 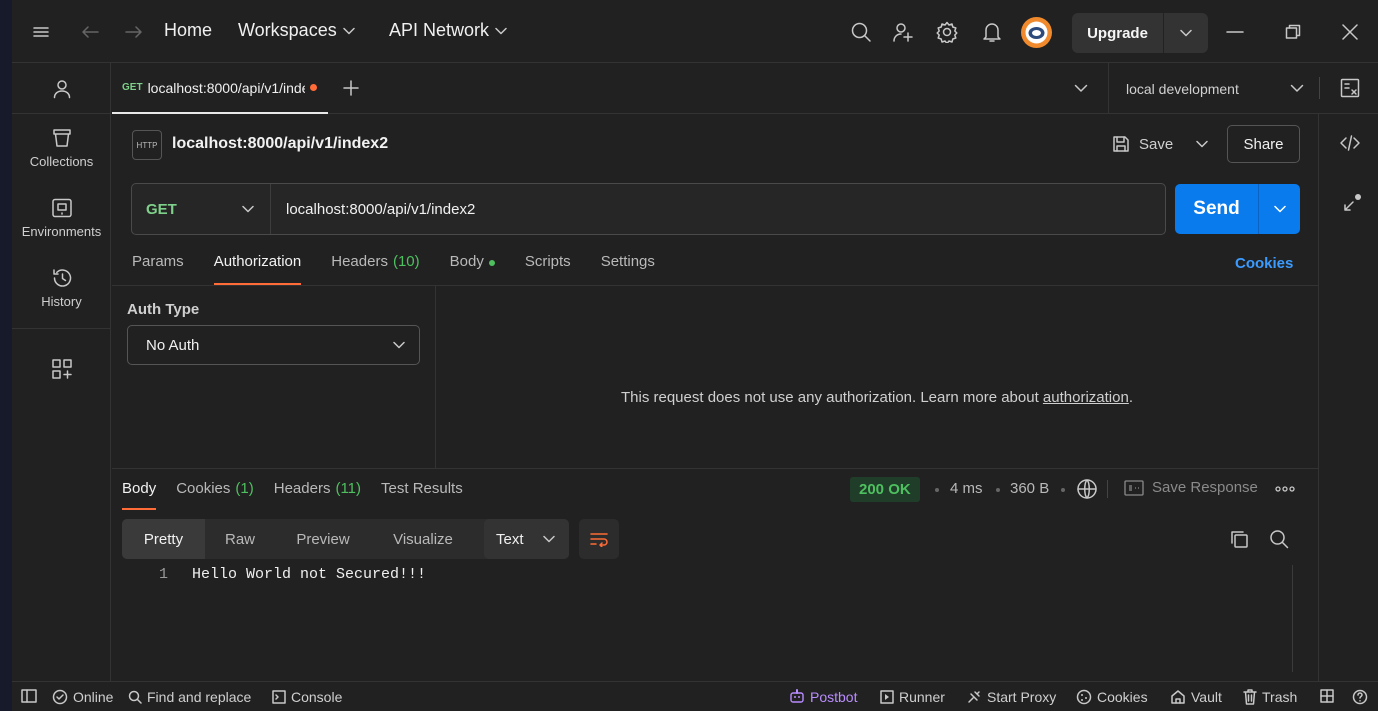 I want to click on help-icon, so click(x=1360, y=697).